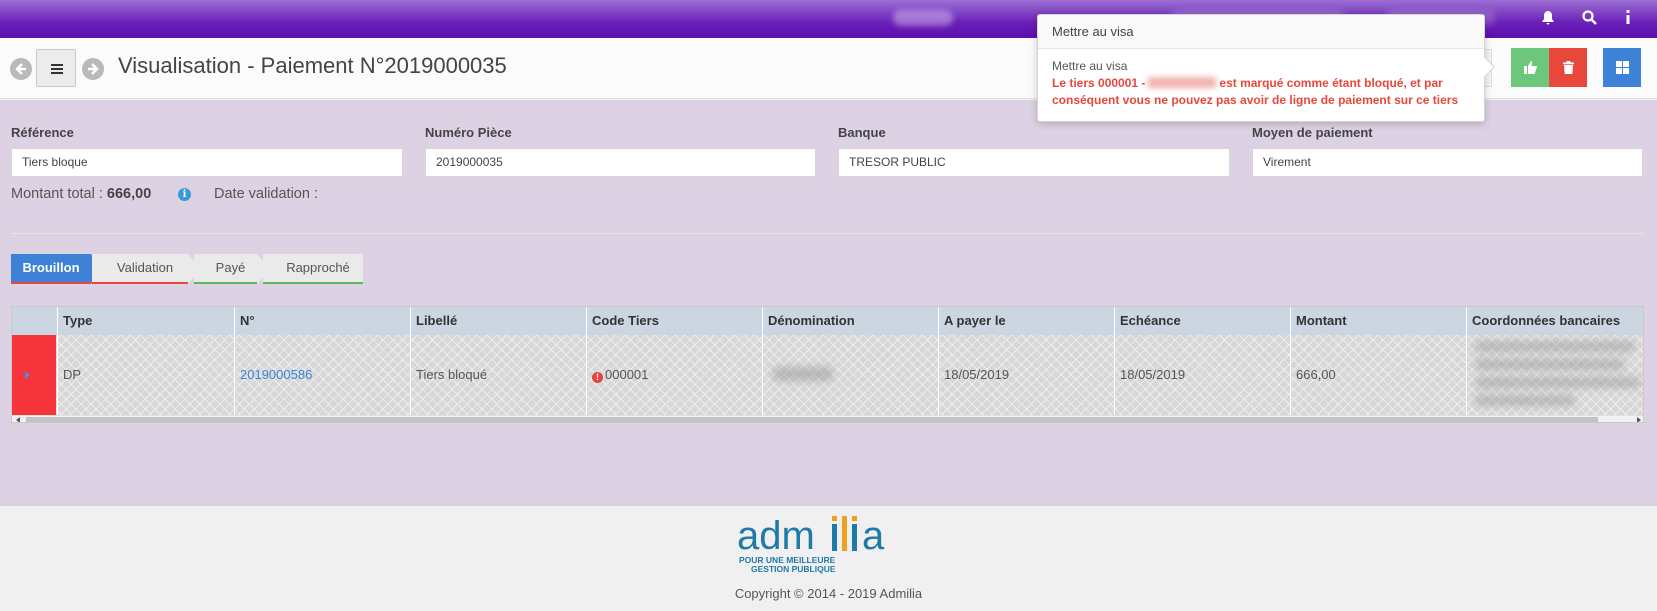 The width and height of the screenshot is (1657, 611). Describe the element at coordinates (1589, 20) in the screenshot. I see `search-icon` at that location.